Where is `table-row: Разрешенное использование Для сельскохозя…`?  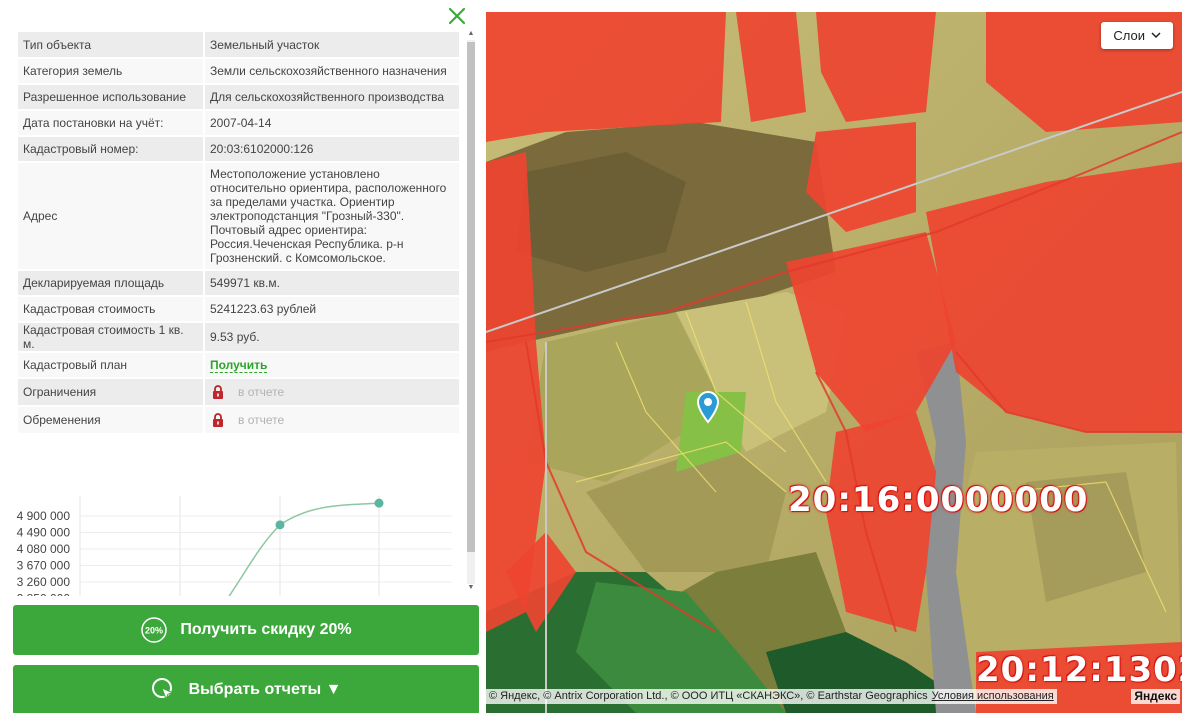 table-row: Разрешенное использование Для сельскохозя… is located at coordinates (238, 97).